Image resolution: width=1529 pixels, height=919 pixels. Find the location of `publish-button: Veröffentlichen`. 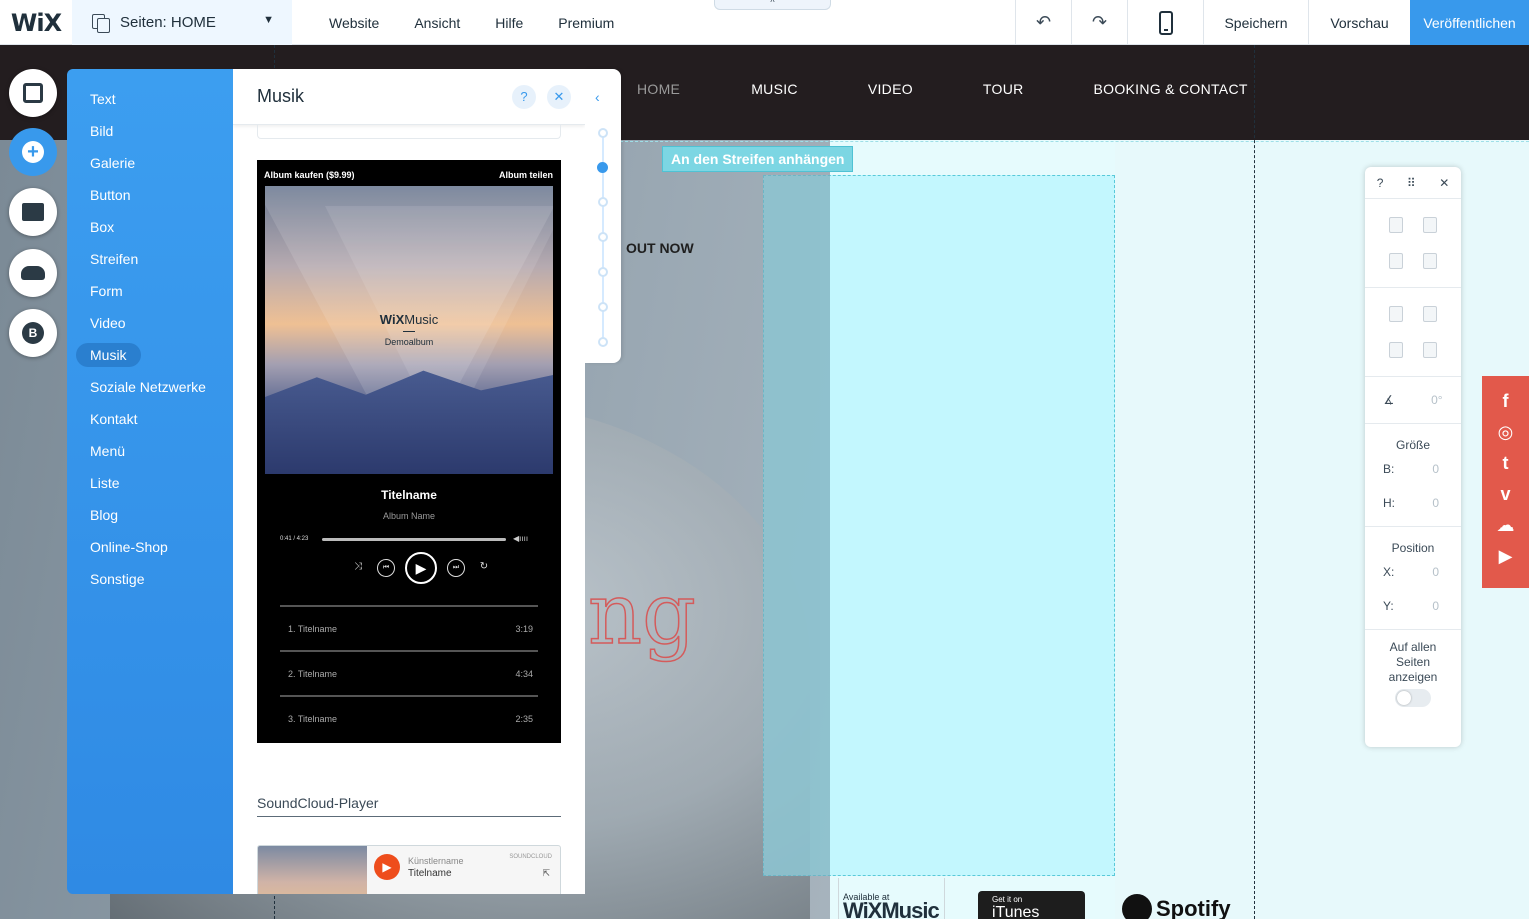

publish-button: Veröffentlichen is located at coordinates (1469, 22).